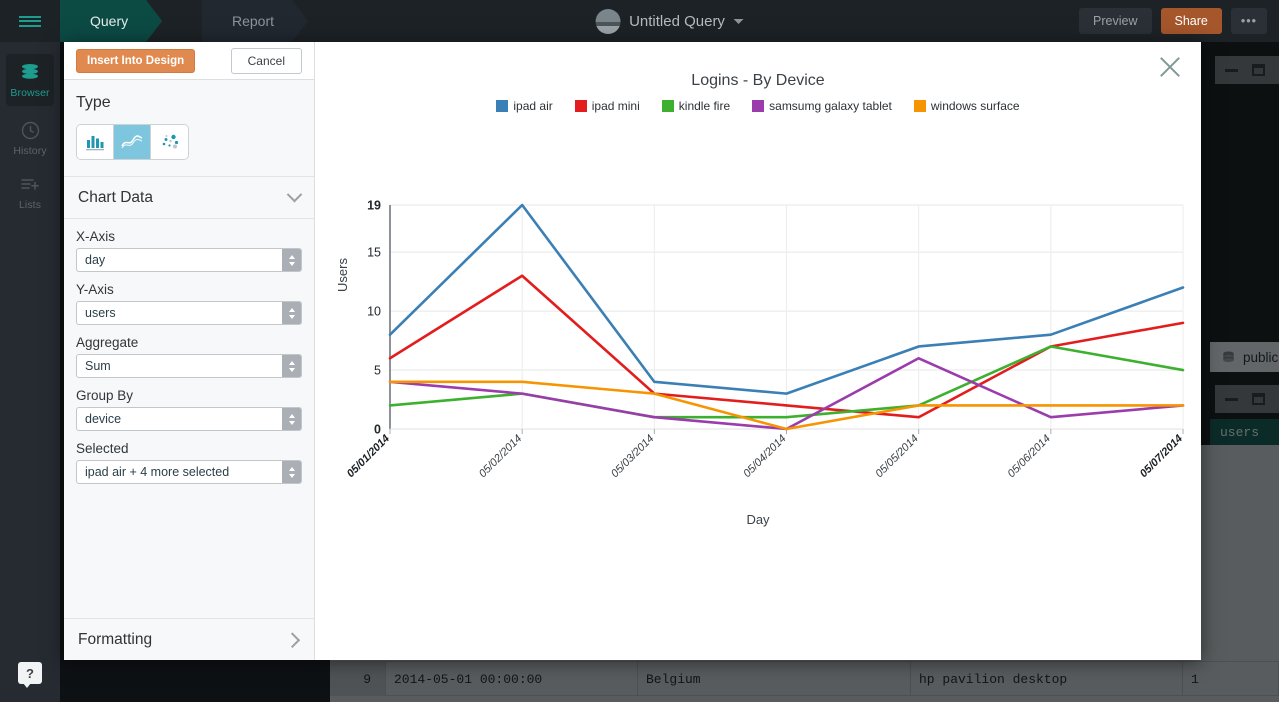 This screenshot has width=1279, height=702. Describe the element at coordinates (1248, 21) in the screenshot. I see `more-options-button: •••` at that location.